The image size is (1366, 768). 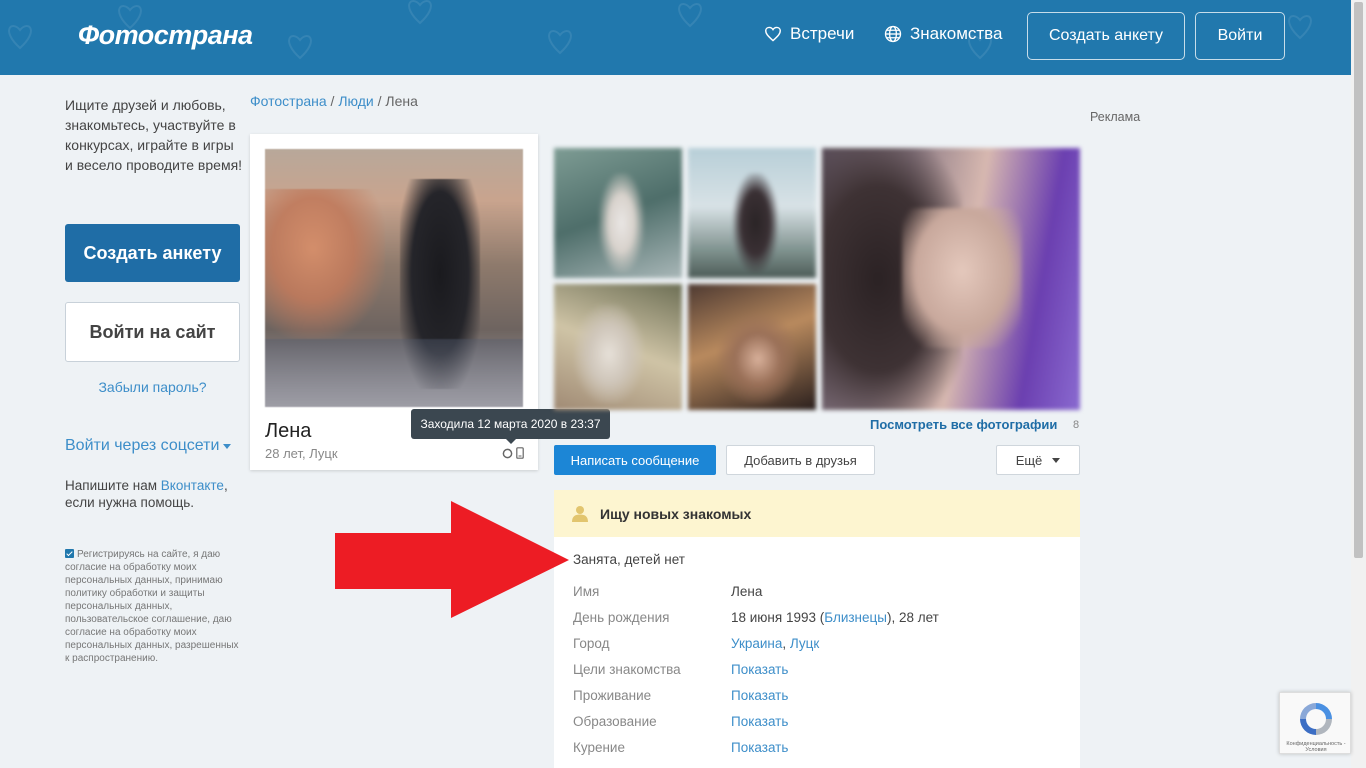 I want to click on info-value: 18 июня 1993 (Близнецы), 28 лет, so click(x=835, y=617).